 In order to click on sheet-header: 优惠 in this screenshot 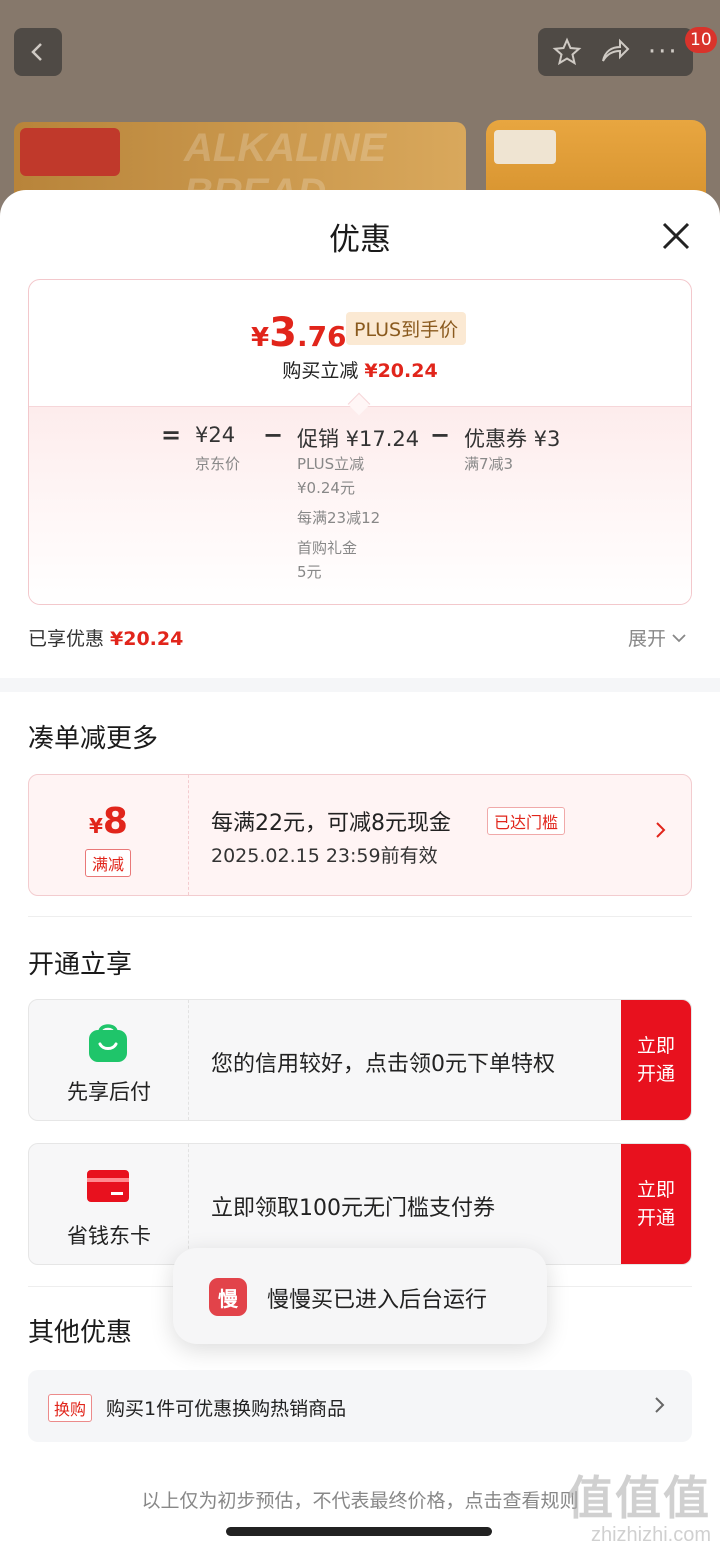, I will do `click(360, 235)`.